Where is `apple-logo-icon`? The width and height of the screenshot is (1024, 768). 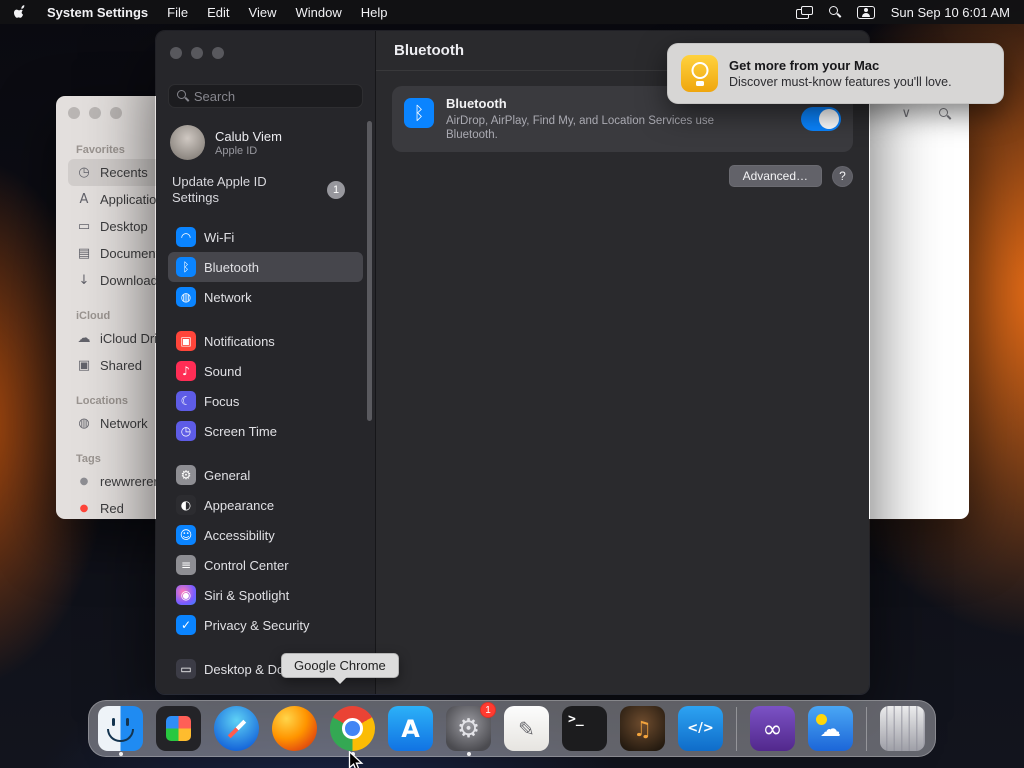
apple-logo-icon is located at coordinates (19, 11).